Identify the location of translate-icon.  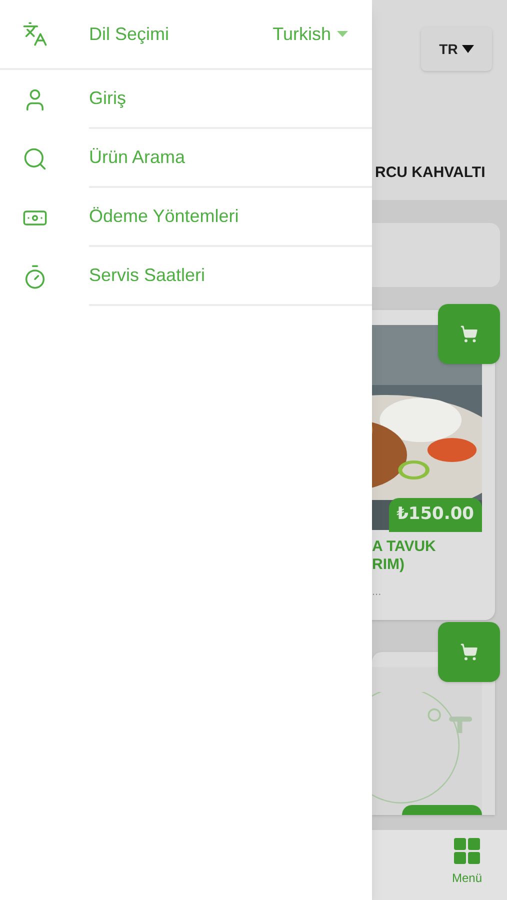
(35, 34).